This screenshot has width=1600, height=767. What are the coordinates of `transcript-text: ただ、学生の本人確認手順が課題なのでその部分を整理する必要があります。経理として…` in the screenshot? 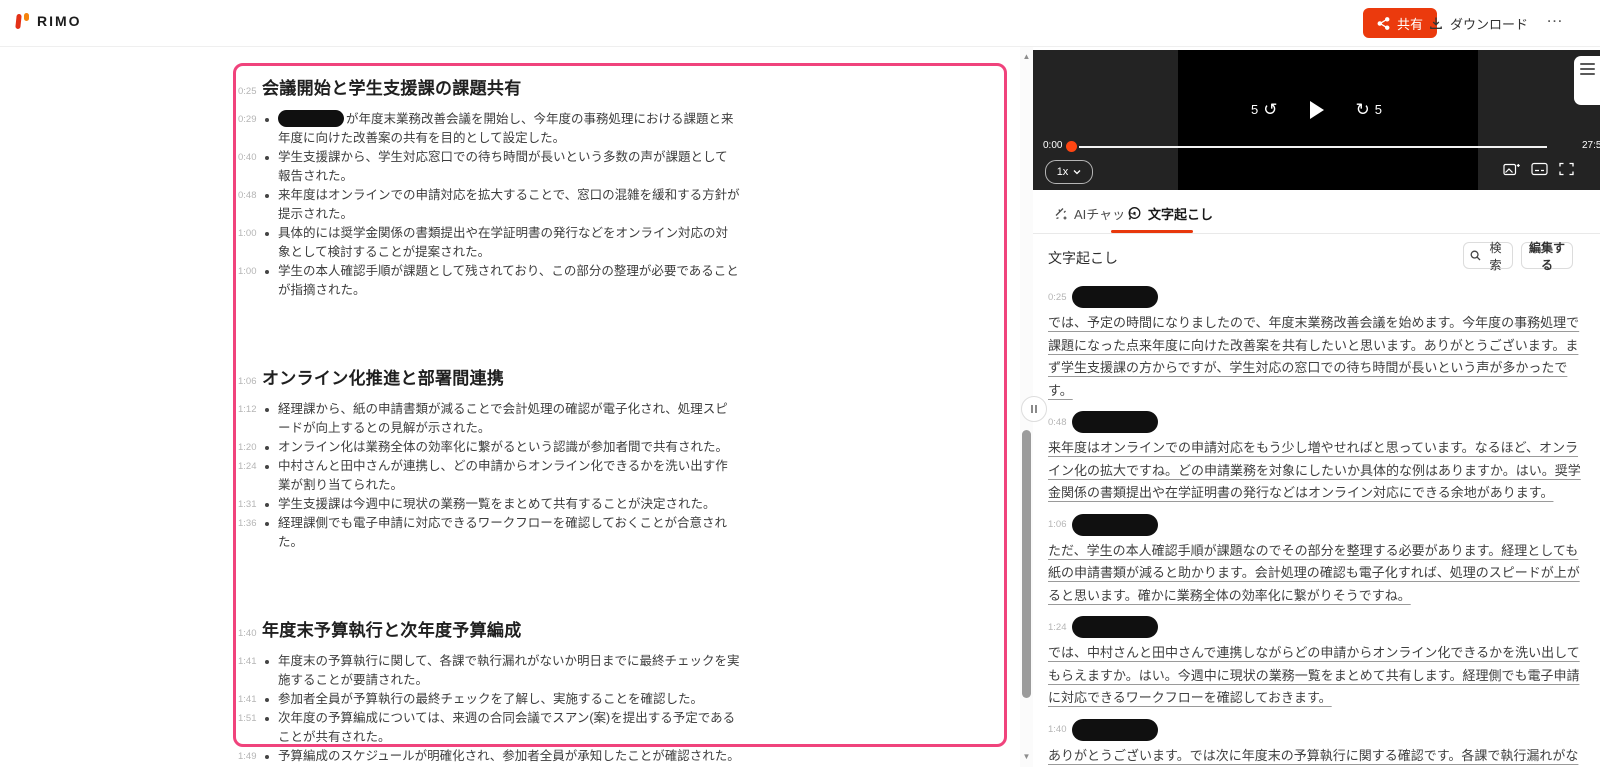 It's located at (1318, 574).